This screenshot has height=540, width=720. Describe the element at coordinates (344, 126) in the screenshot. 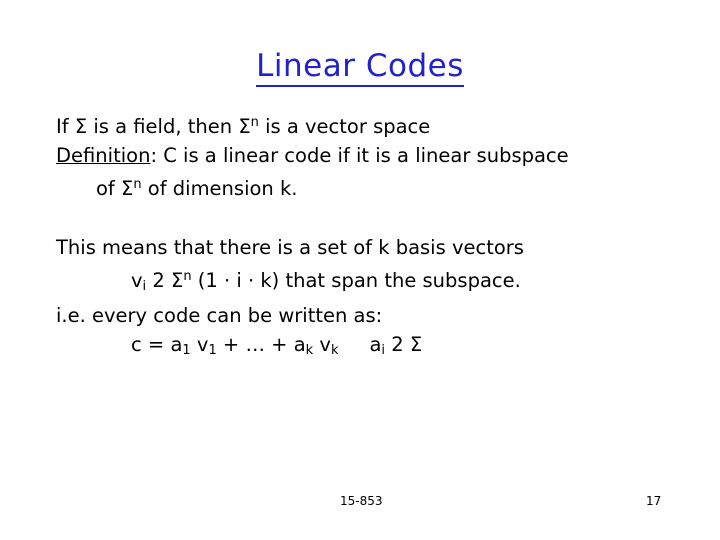

I see `text-run: is a vector space` at that location.